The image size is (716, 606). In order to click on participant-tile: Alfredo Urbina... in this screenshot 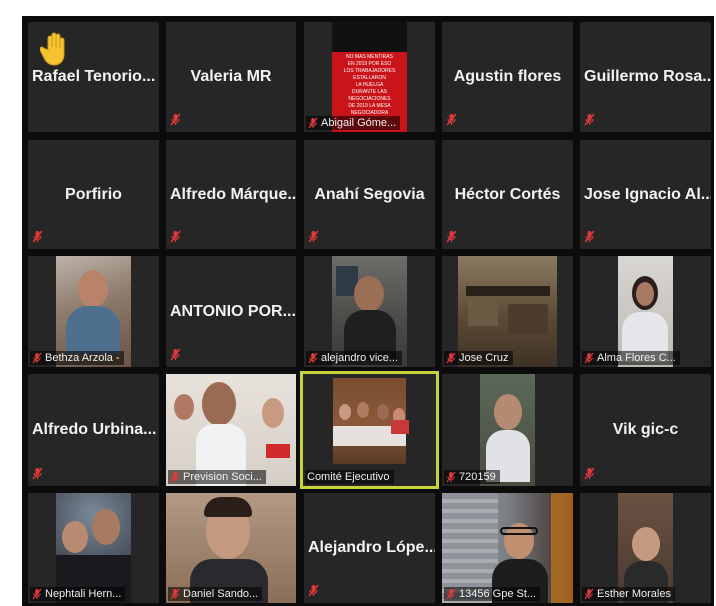, I will do `click(93, 430)`.